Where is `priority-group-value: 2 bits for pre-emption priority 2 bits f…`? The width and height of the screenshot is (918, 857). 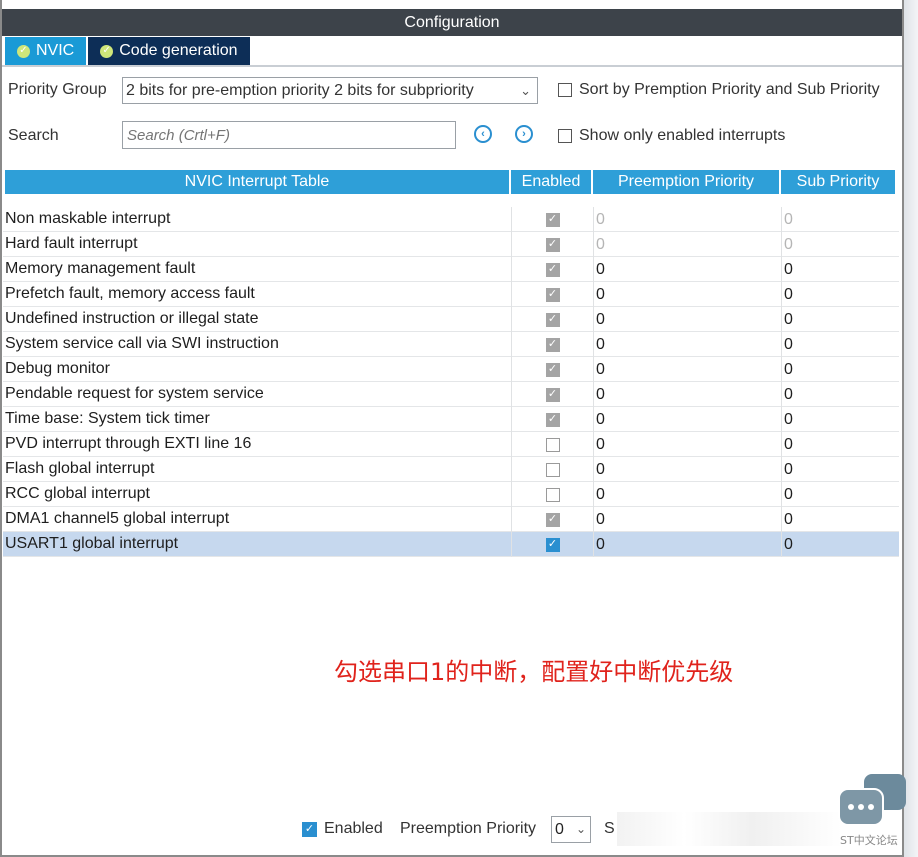 priority-group-value: 2 bits for pre-emption priority 2 bits f… is located at coordinates (300, 90).